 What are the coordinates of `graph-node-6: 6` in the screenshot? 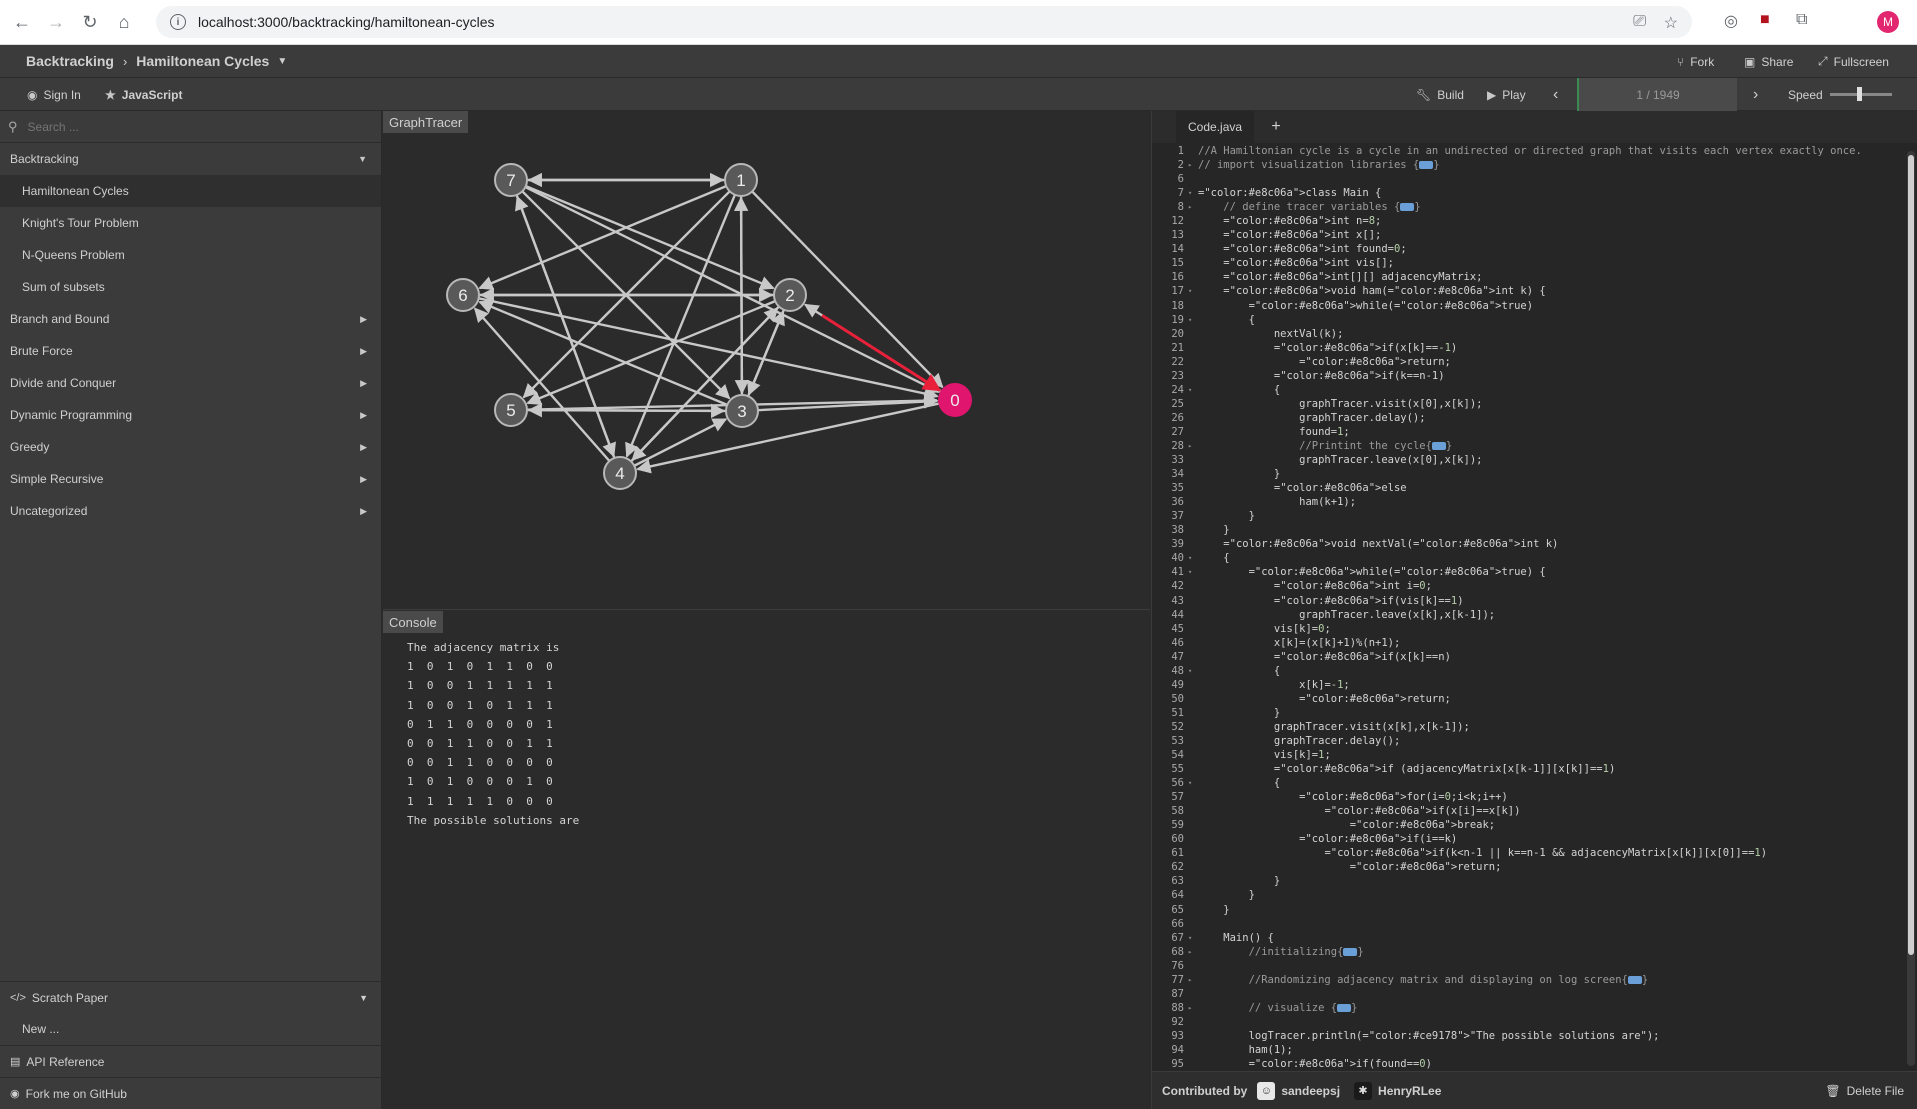 It's located at (463, 295).